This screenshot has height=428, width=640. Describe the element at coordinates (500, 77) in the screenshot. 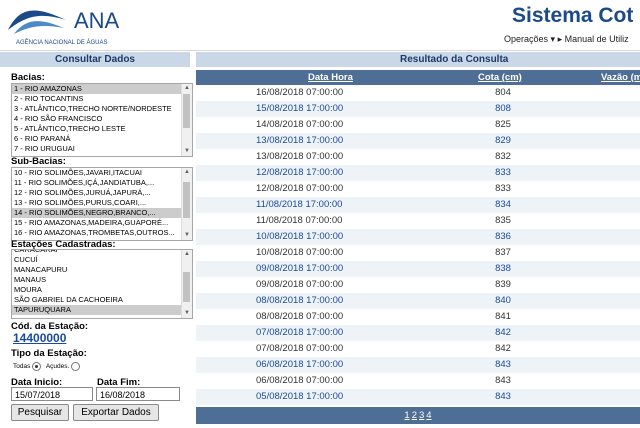

I see `col-cota: Cota (cm)` at that location.